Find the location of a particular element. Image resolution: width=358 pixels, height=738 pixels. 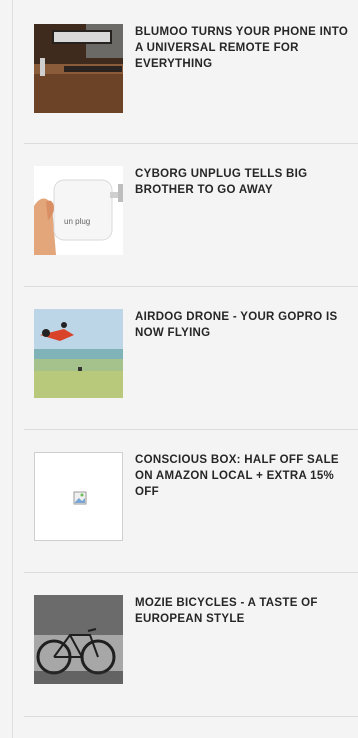

panel-left-border is located at coordinates (12, 369).